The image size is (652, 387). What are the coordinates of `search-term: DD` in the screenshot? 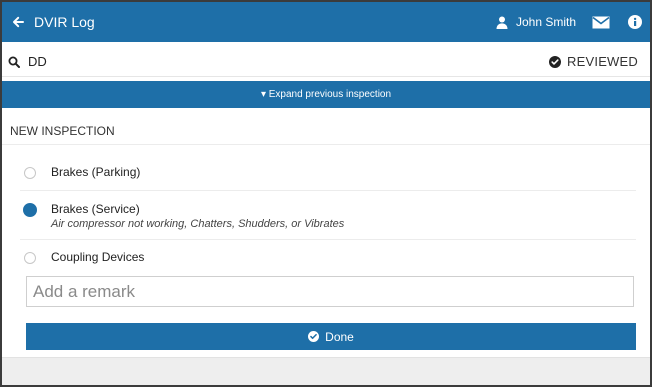 It's located at (37, 61).